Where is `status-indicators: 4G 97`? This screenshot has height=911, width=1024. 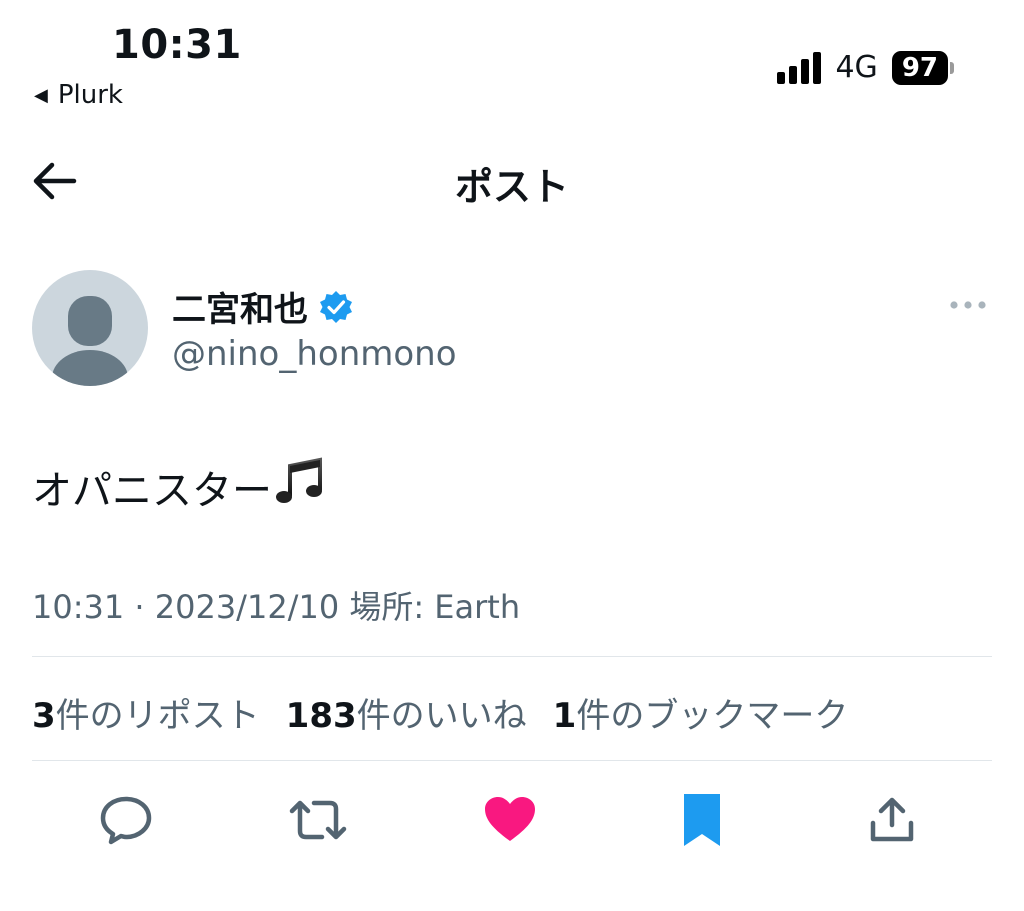 status-indicators: 4G 97 is located at coordinates (865, 67).